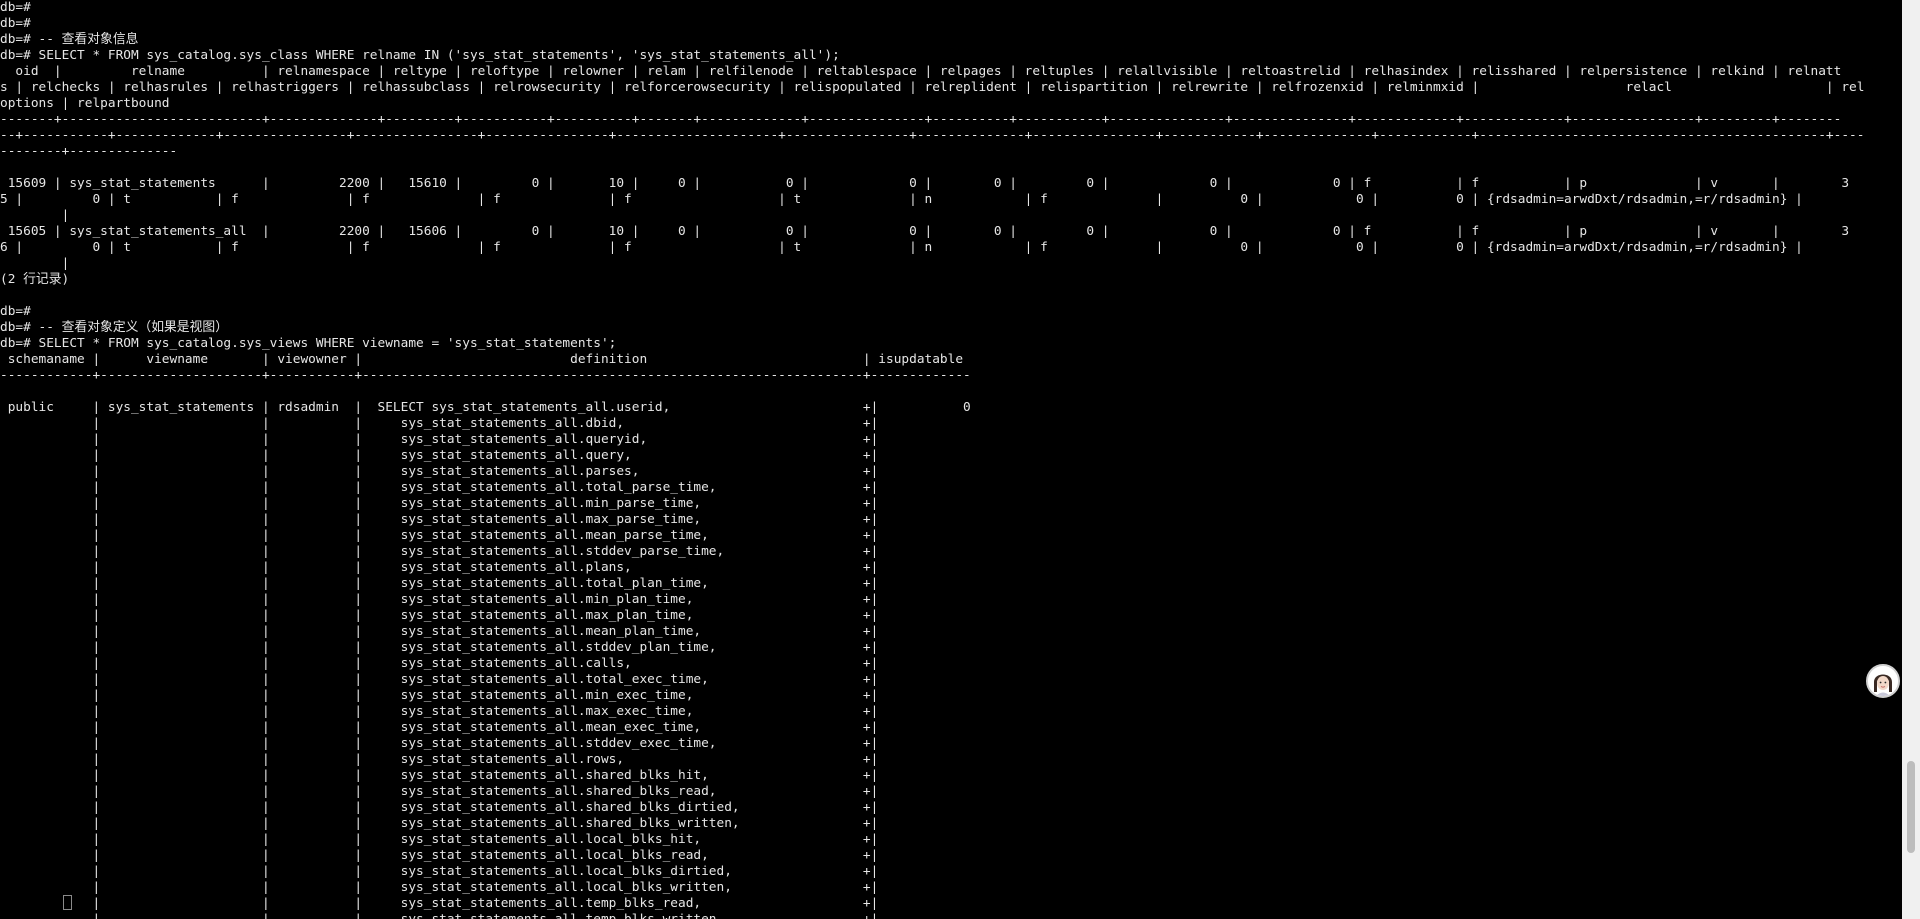 The image size is (1920, 919). What do you see at coordinates (439, 663) in the screenshot?
I see `terminal-line: | | | sys_stat_statements_all.calls, +|` at bounding box center [439, 663].